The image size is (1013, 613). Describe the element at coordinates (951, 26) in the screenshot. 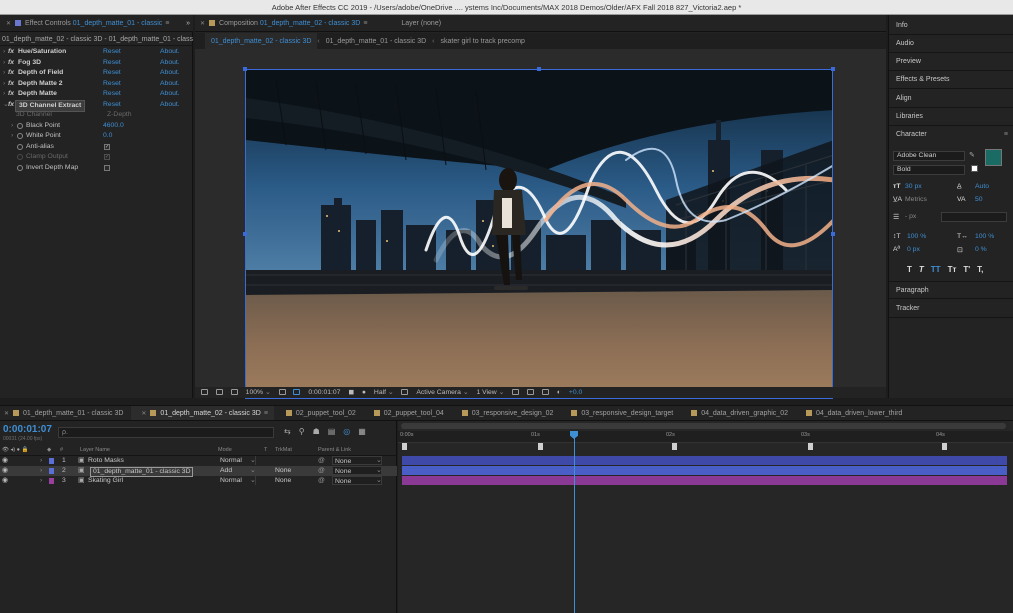

I see `info-panel-header: Info` at that location.